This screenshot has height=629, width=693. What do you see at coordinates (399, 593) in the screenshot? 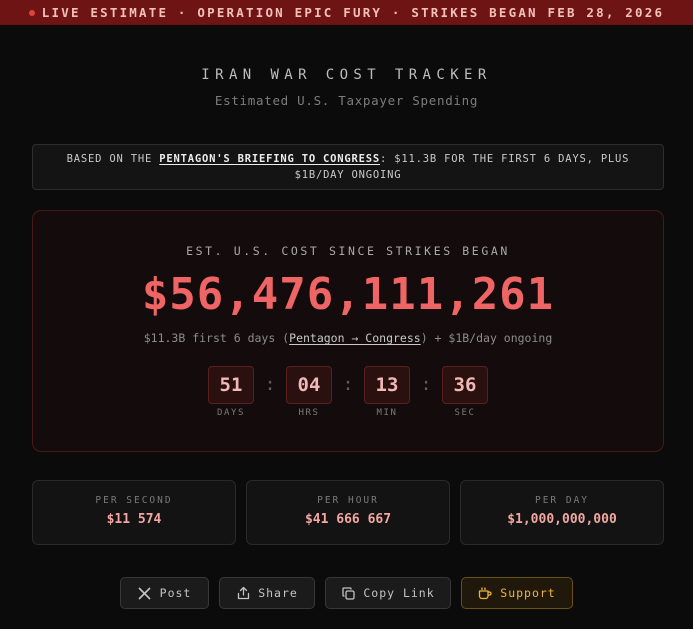
I see `copy-link-label: Copy Link` at bounding box center [399, 593].